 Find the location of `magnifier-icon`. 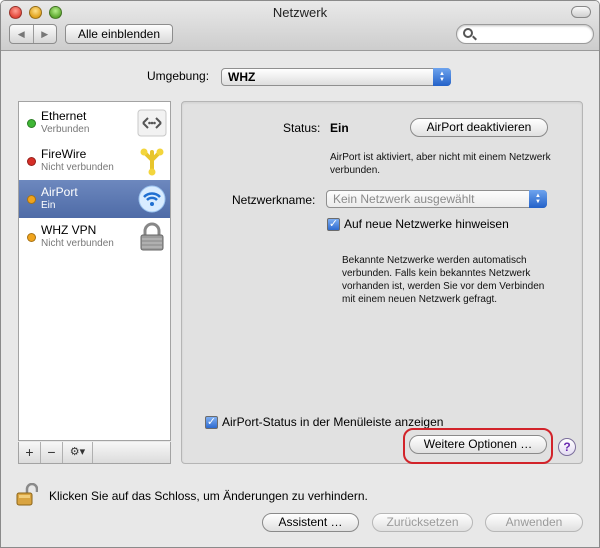

magnifier-icon is located at coordinates (468, 33).